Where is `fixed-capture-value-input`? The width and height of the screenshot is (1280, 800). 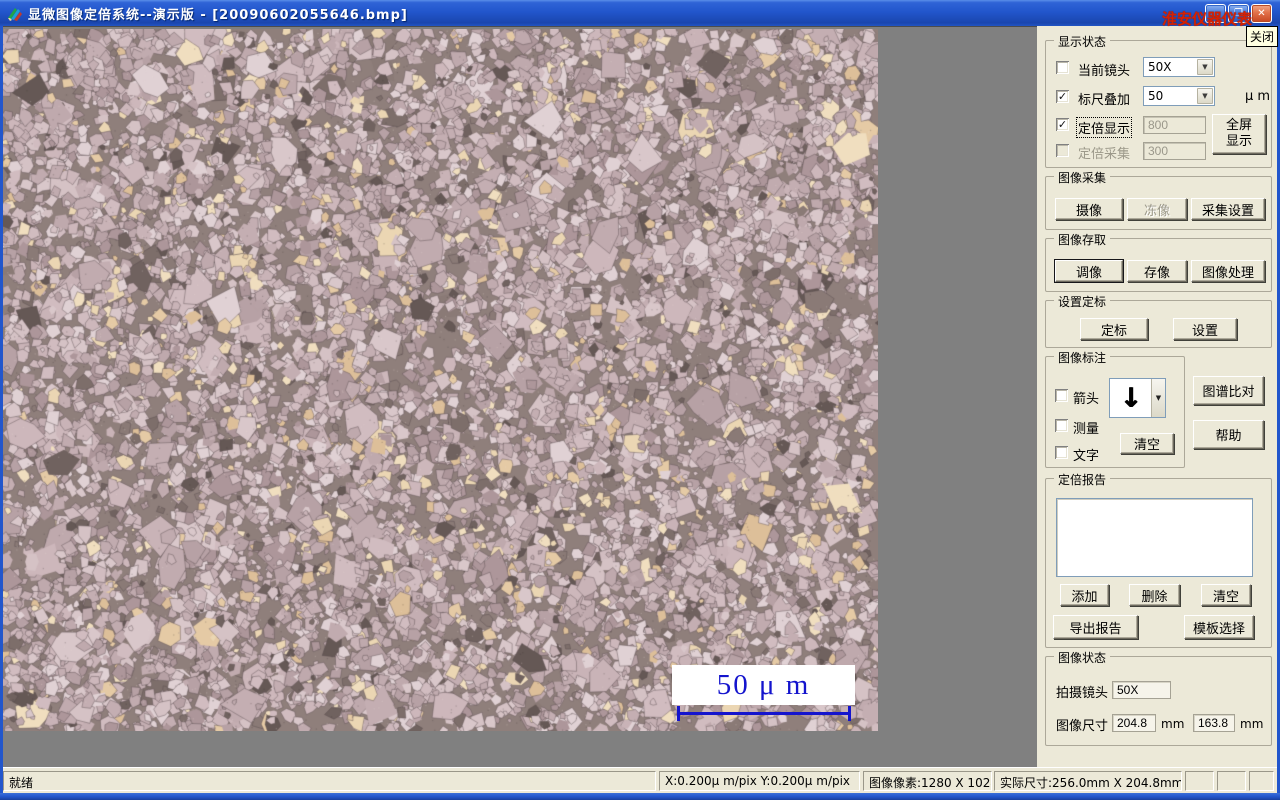
fixed-capture-value-input is located at coordinates (1174, 151).